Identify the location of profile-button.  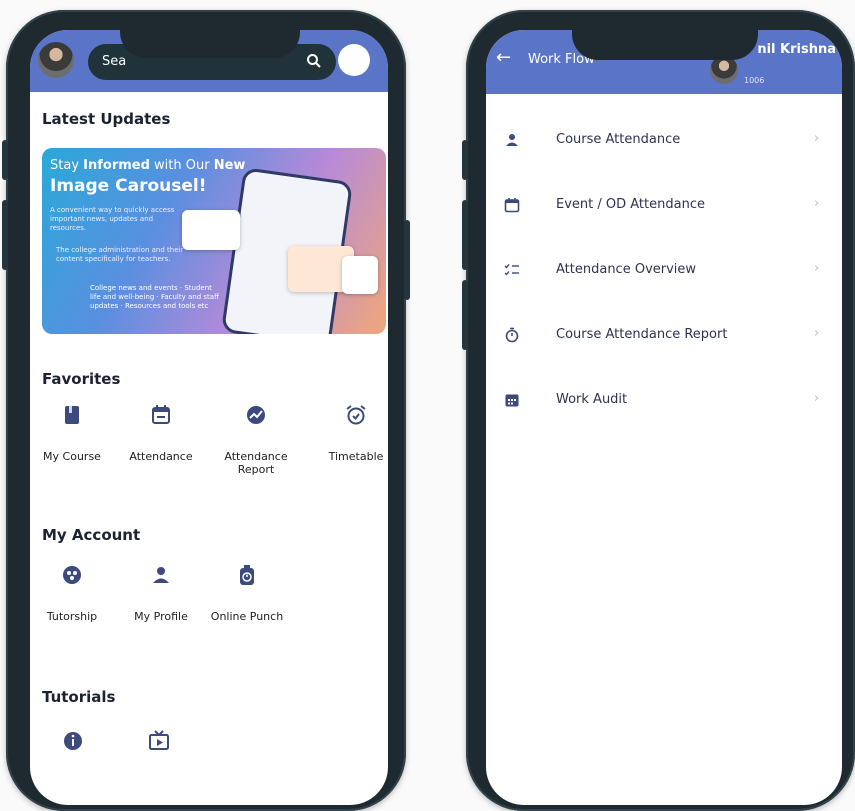
(354, 60).